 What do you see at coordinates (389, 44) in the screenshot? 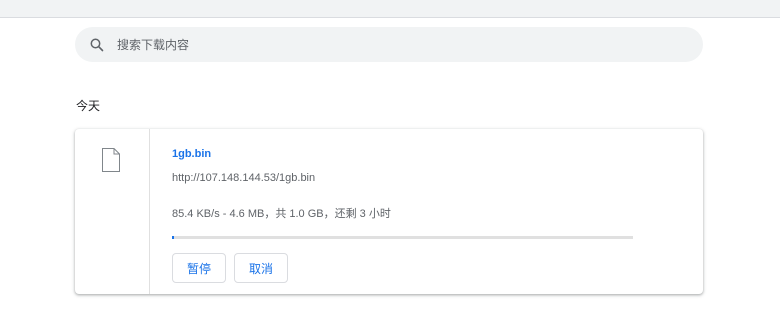
I see `search-bar: 搜索下载内容` at bounding box center [389, 44].